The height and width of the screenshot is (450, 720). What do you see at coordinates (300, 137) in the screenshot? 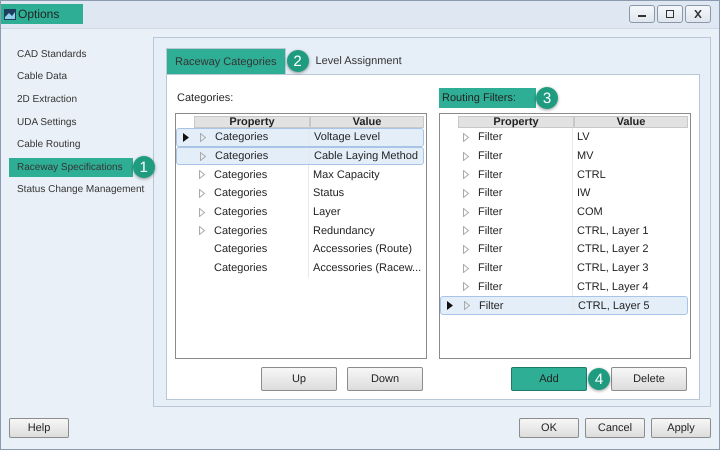
I see `grid-row: Categories Voltage Level` at bounding box center [300, 137].